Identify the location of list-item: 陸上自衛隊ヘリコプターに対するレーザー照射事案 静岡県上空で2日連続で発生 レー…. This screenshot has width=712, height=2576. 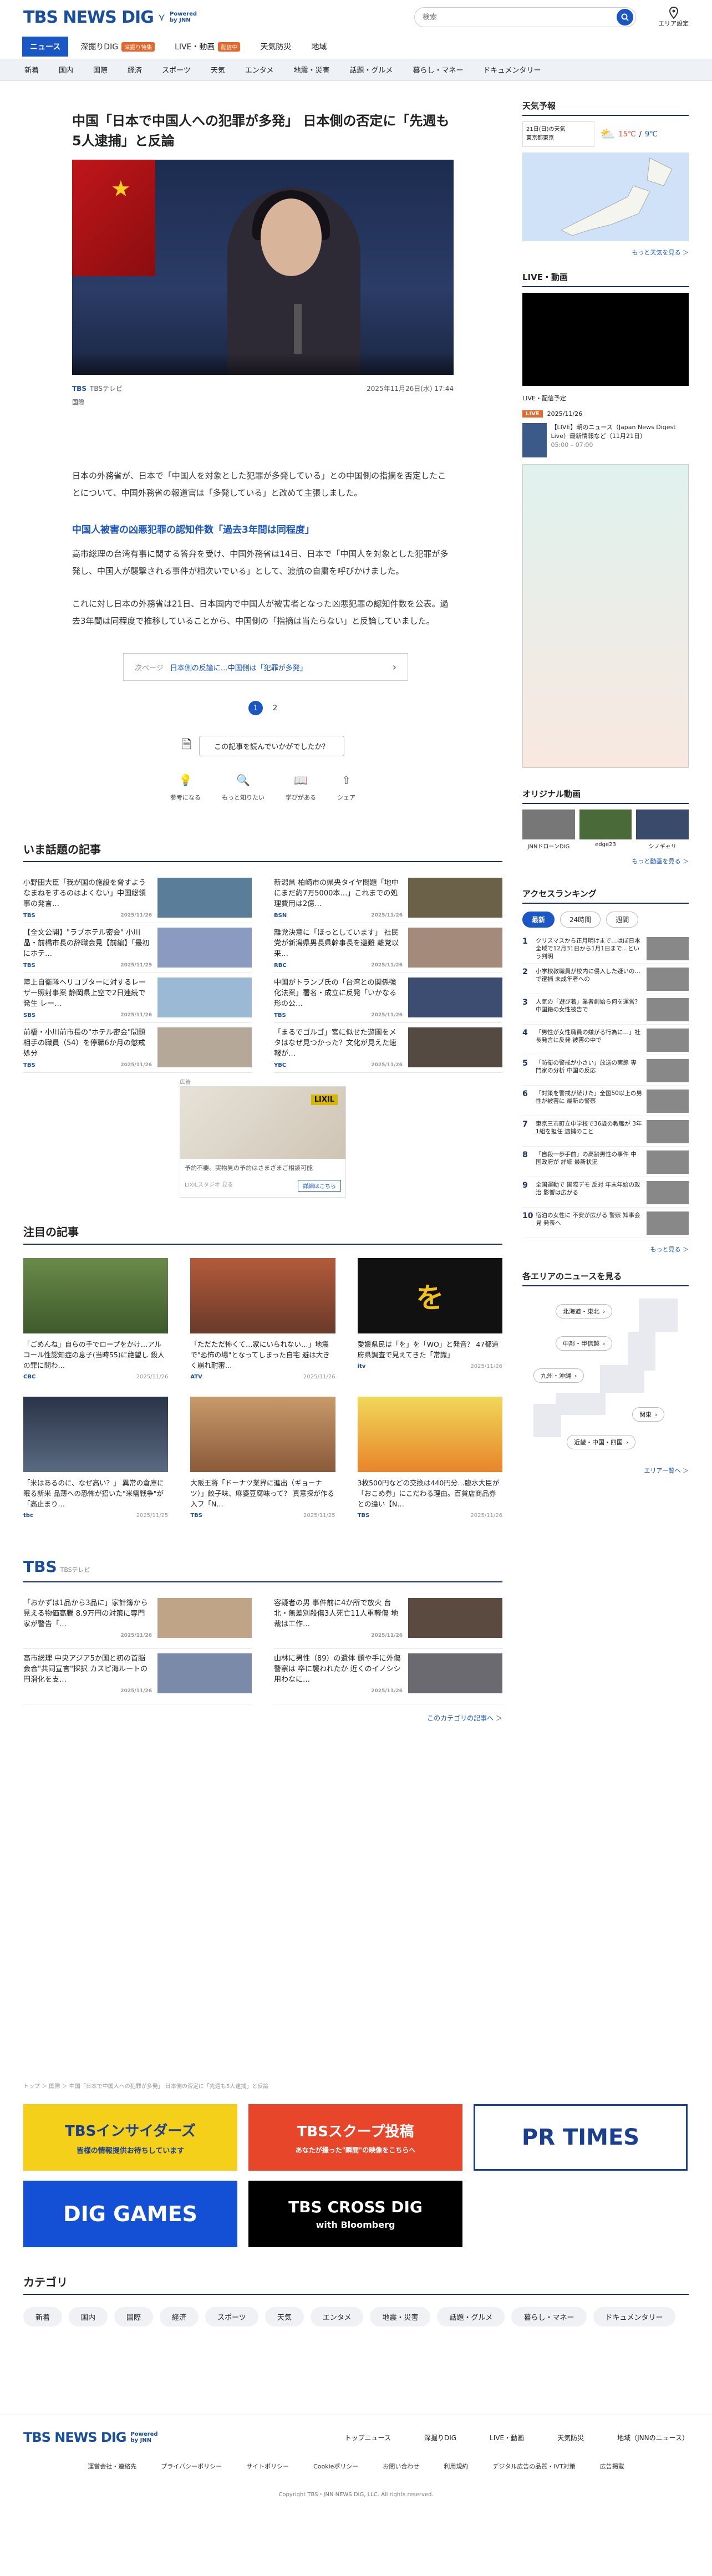
(137, 998).